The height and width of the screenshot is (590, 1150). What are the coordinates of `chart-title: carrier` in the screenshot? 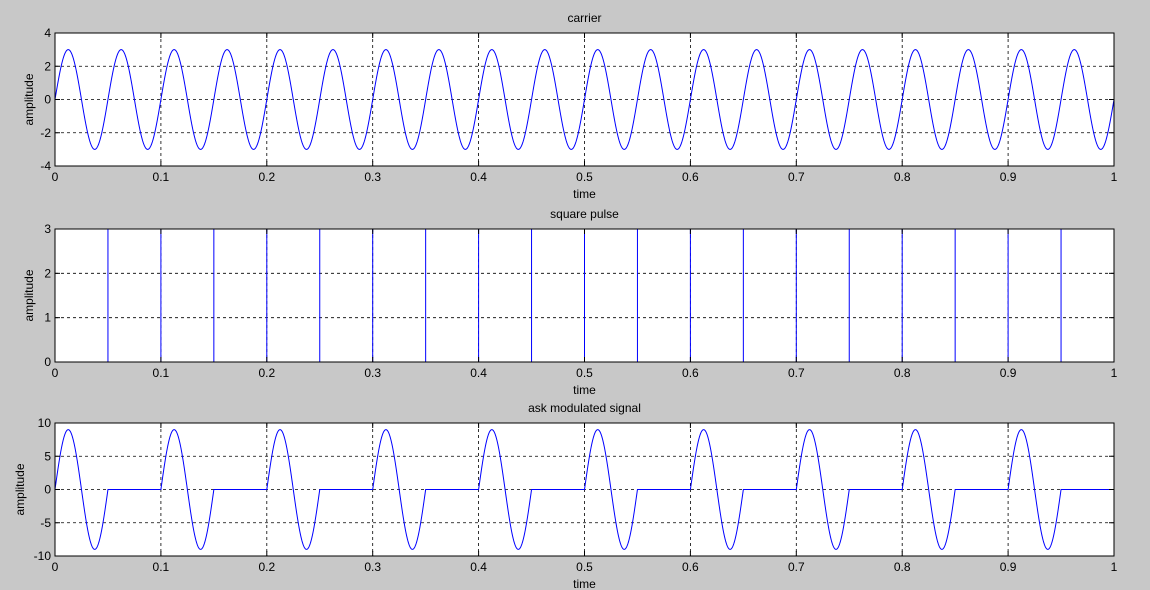 It's located at (584, 18).